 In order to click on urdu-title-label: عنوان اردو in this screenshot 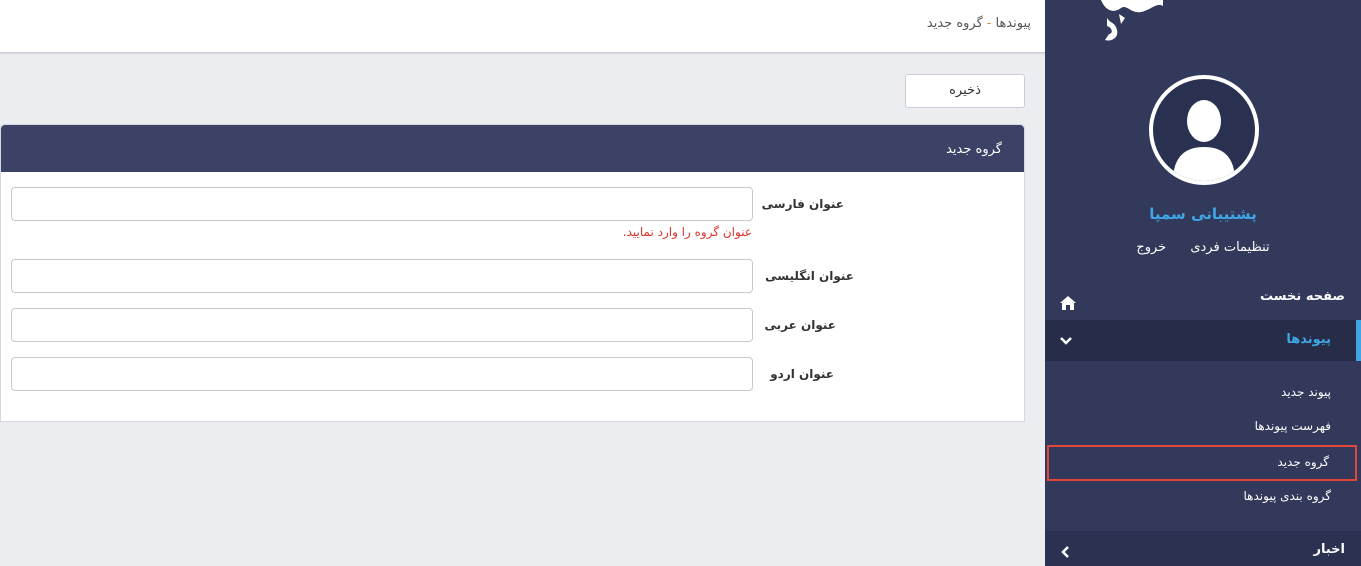, I will do `click(802, 374)`.